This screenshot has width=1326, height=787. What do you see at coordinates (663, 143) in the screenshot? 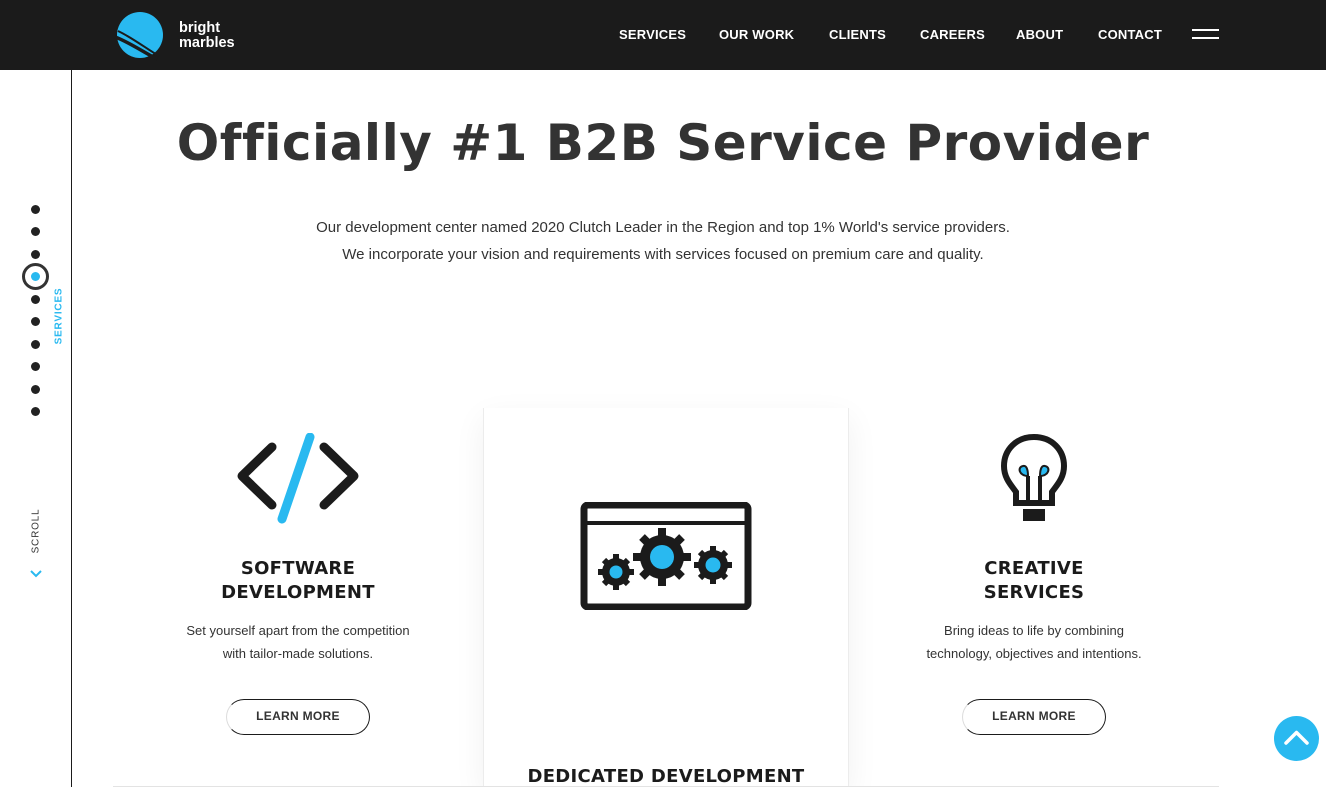
I see `page-title: Officially #1 B2B Service Provider` at bounding box center [663, 143].